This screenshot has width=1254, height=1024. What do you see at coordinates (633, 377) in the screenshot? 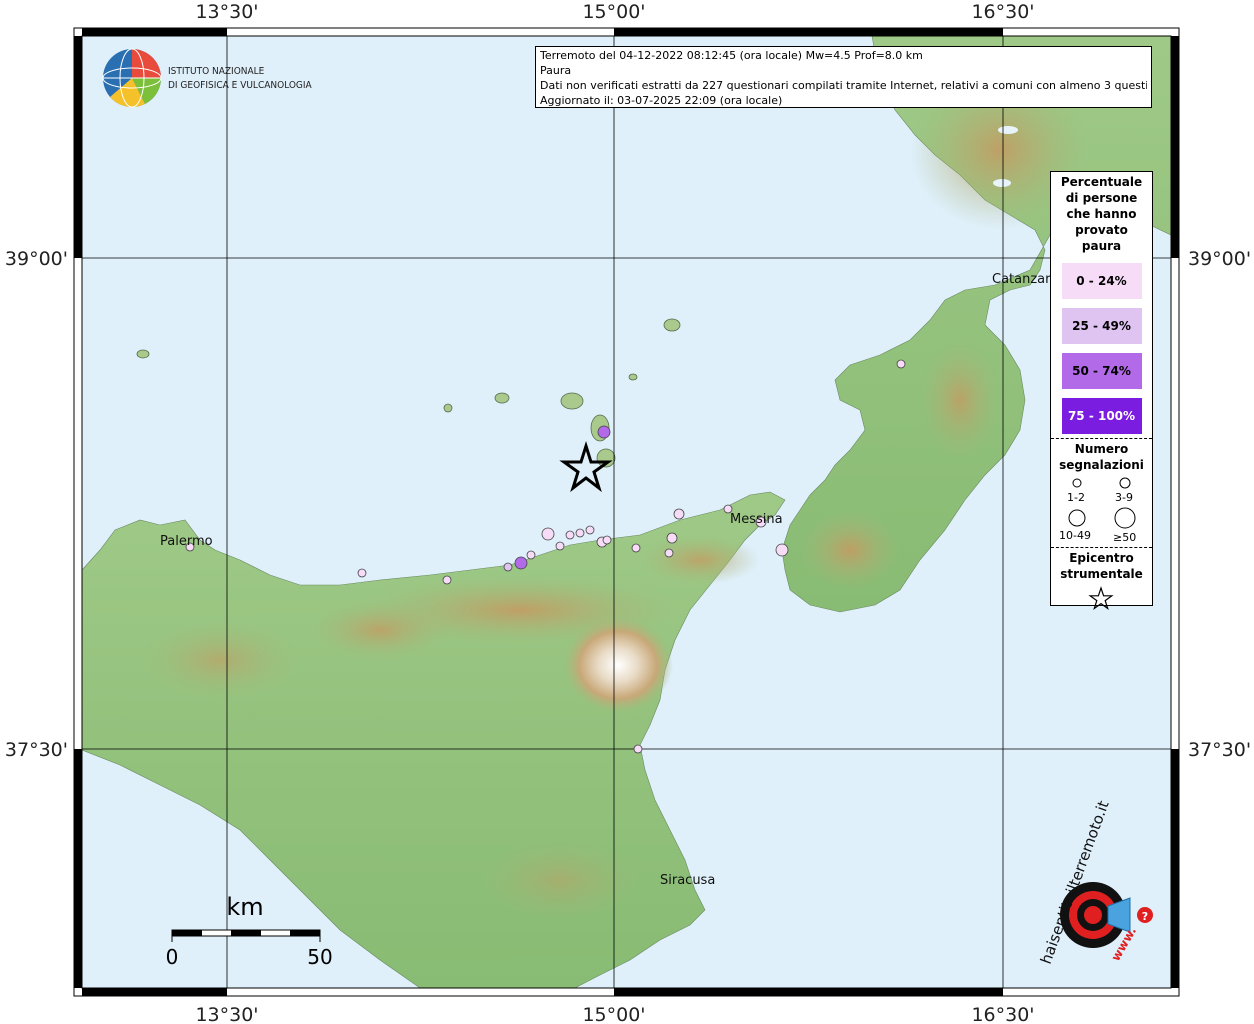
I see `island-panarea` at bounding box center [633, 377].